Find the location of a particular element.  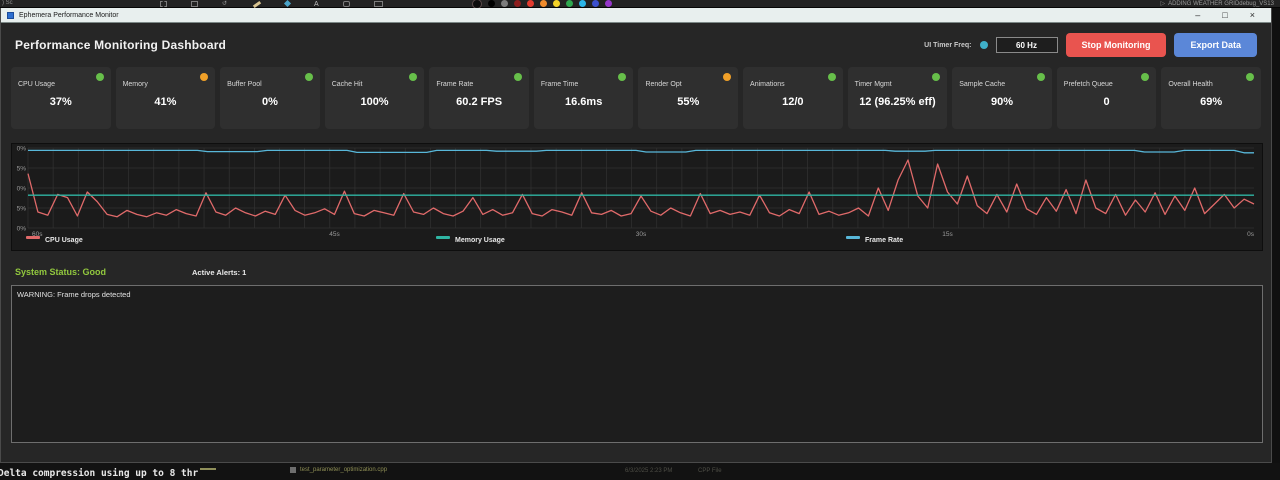

undo-icon: ↺ is located at coordinates (225, 4).